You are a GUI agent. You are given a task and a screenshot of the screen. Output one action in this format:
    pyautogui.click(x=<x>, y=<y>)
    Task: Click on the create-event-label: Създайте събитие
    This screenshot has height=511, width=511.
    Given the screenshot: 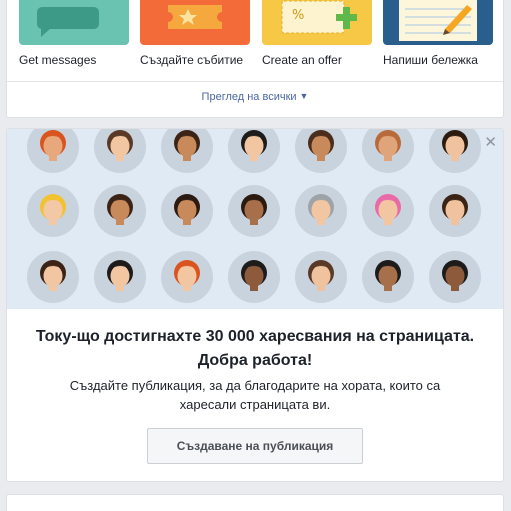 What is the action you would take?
    pyautogui.click(x=192, y=60)
    